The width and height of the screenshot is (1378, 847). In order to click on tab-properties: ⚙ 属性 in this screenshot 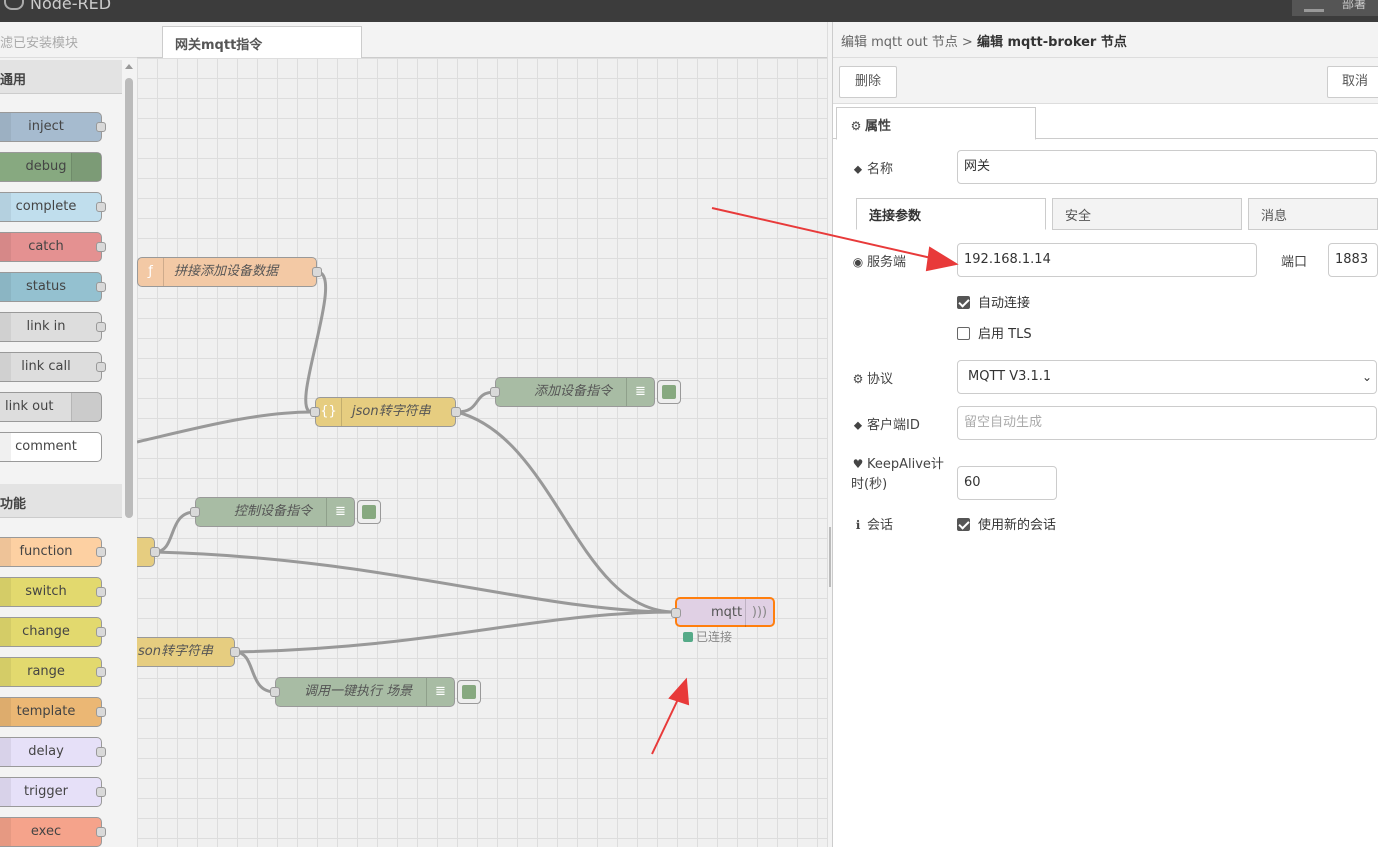, I will do `click(936, 123)`.